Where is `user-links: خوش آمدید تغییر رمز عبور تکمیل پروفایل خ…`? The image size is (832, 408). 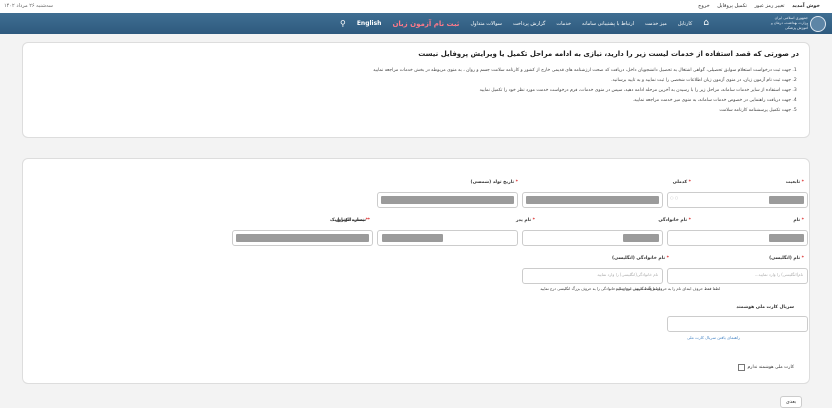 user-links: خوش آمدید تغییر رمز عبور تکمیل پروفایل خ… is located at coordinates (756, 6).